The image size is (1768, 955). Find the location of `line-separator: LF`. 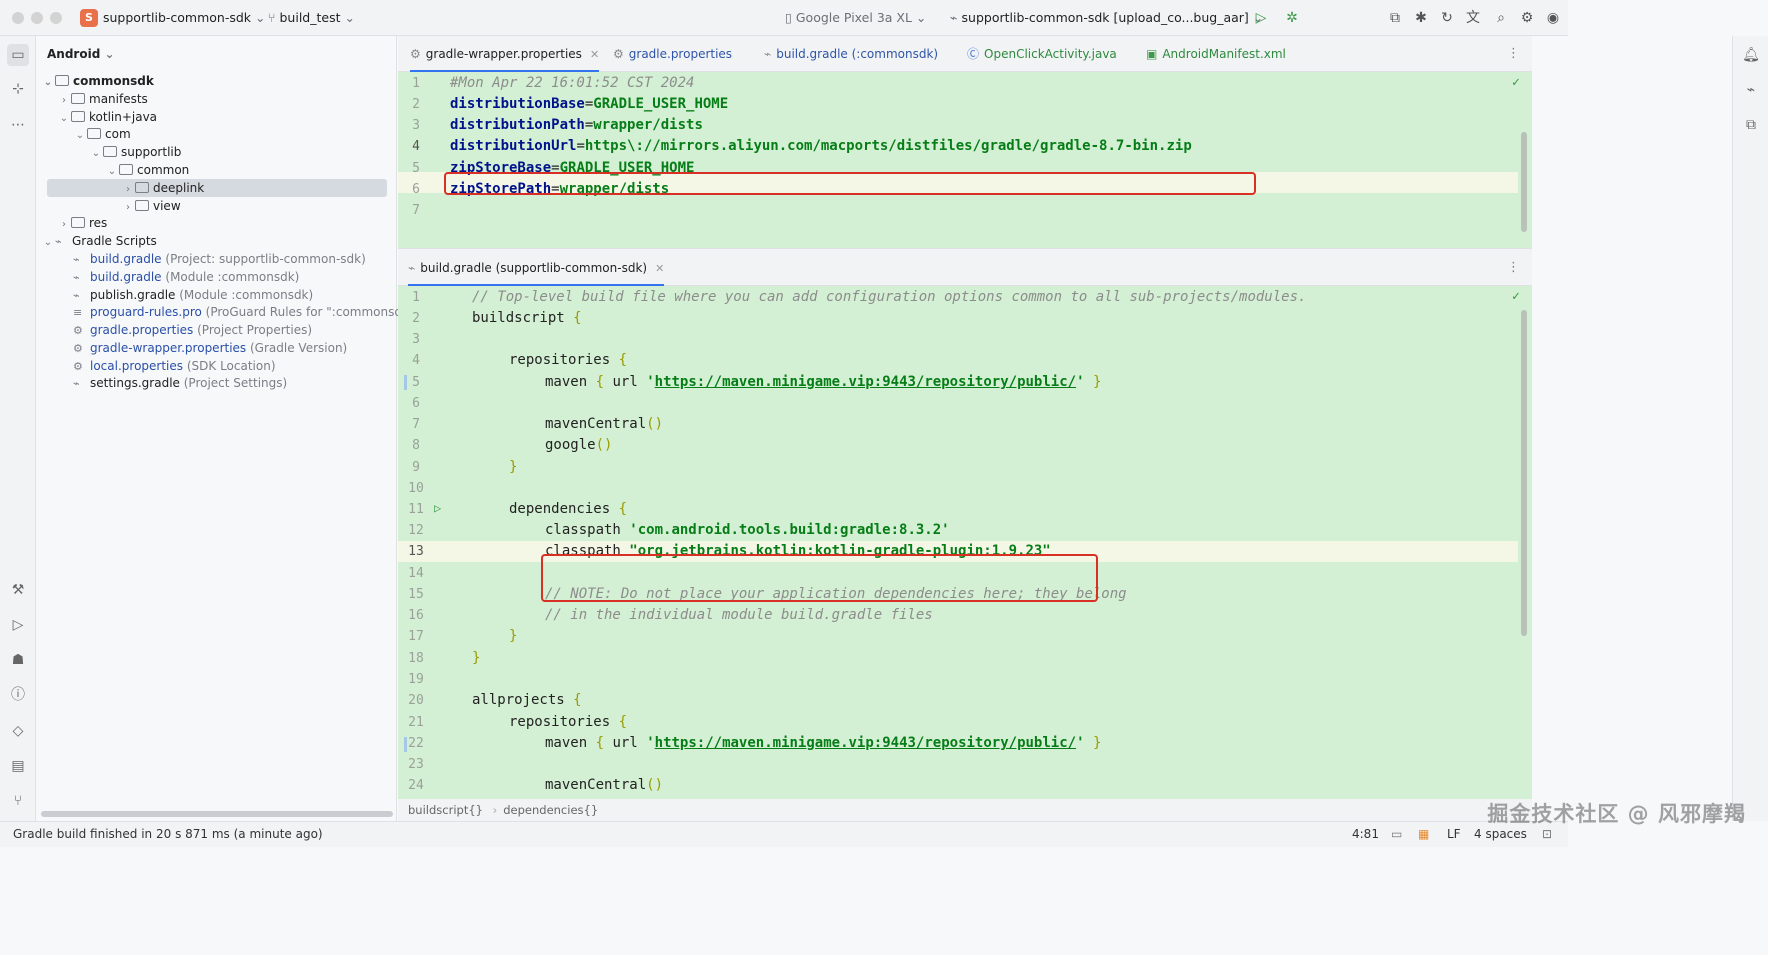

line-separator: LF is located at coordinates (1454, 834).